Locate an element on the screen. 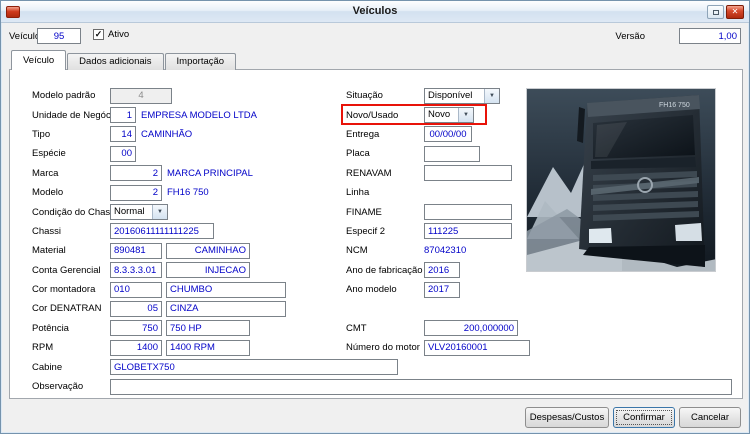 The width and height of the screenshot is (750, 434). active-checkbox-group: ✓ Ativo is located at coordinates (111, 34).